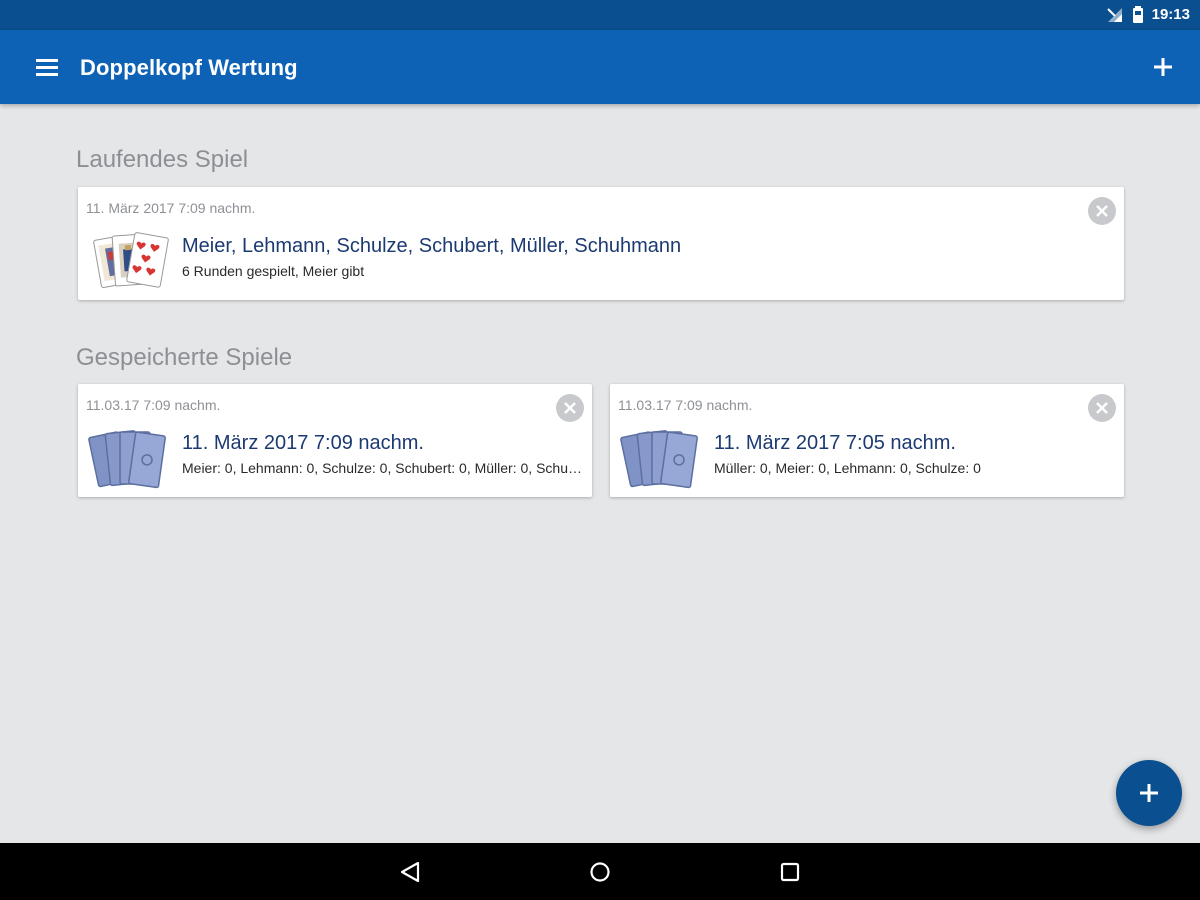 The width and height of the screenshot is (1200, 900). I want to click on status-bar: 19:13, so click(600, 15).